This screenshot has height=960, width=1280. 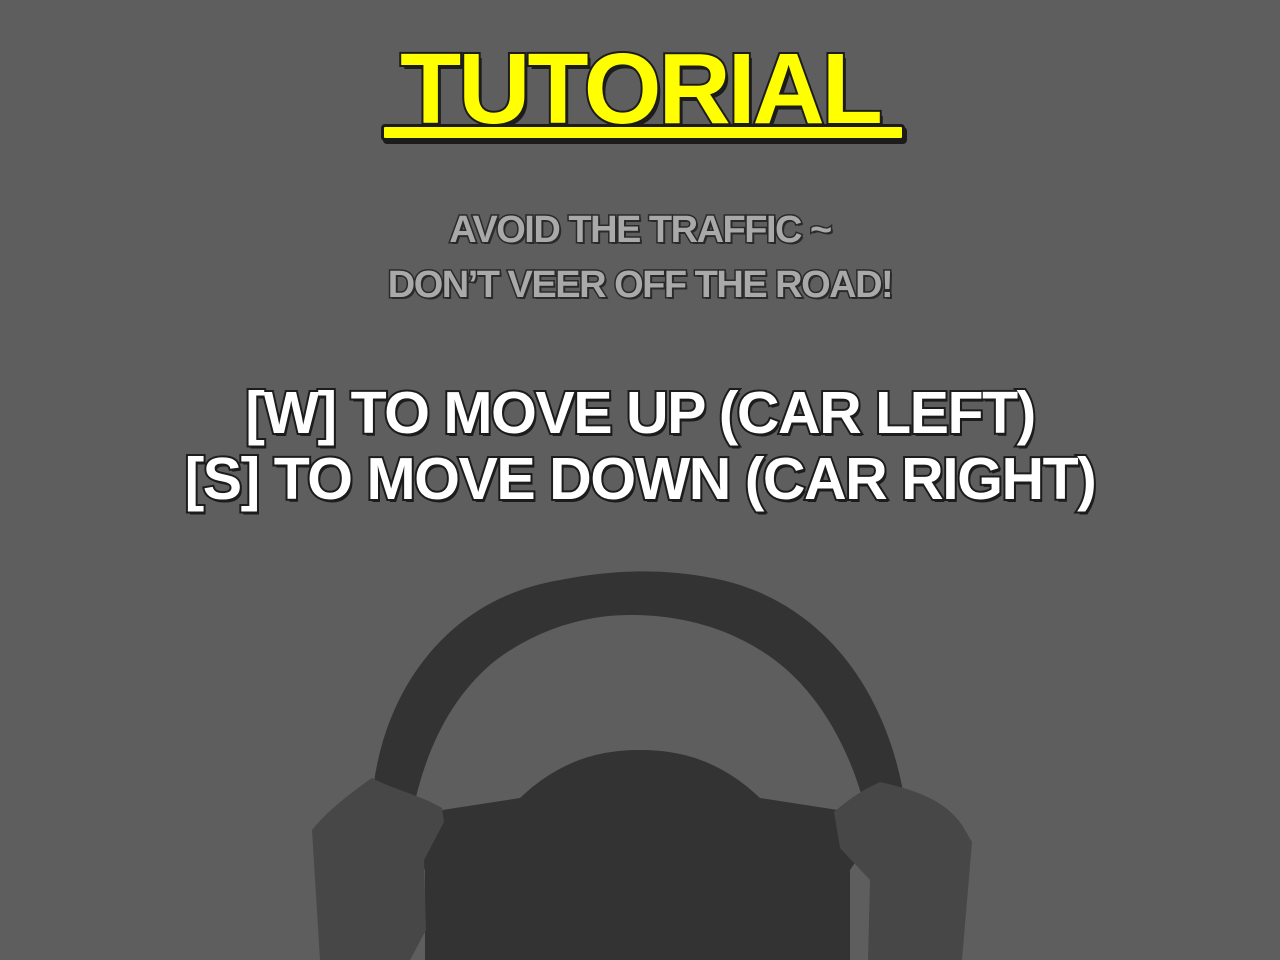 I want to click on right-hand-icon, so click(x=903, y=871).